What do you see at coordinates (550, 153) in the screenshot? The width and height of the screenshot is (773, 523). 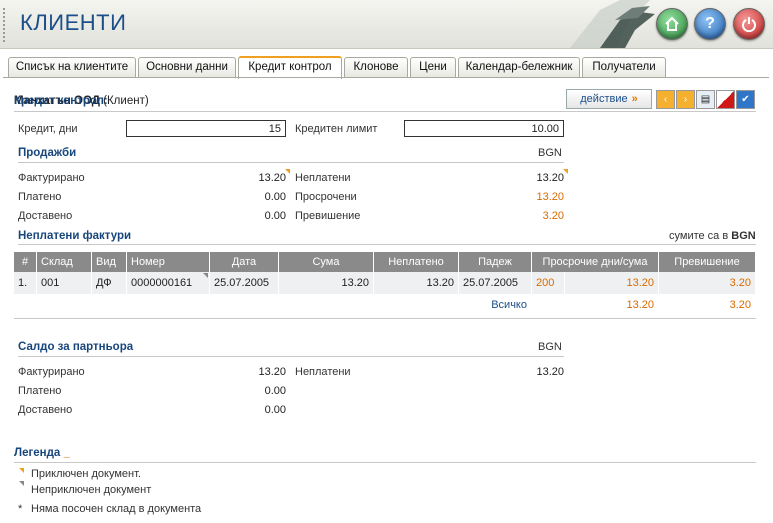 I see `sales-currency: BGN` at bounding box center [550, 153].